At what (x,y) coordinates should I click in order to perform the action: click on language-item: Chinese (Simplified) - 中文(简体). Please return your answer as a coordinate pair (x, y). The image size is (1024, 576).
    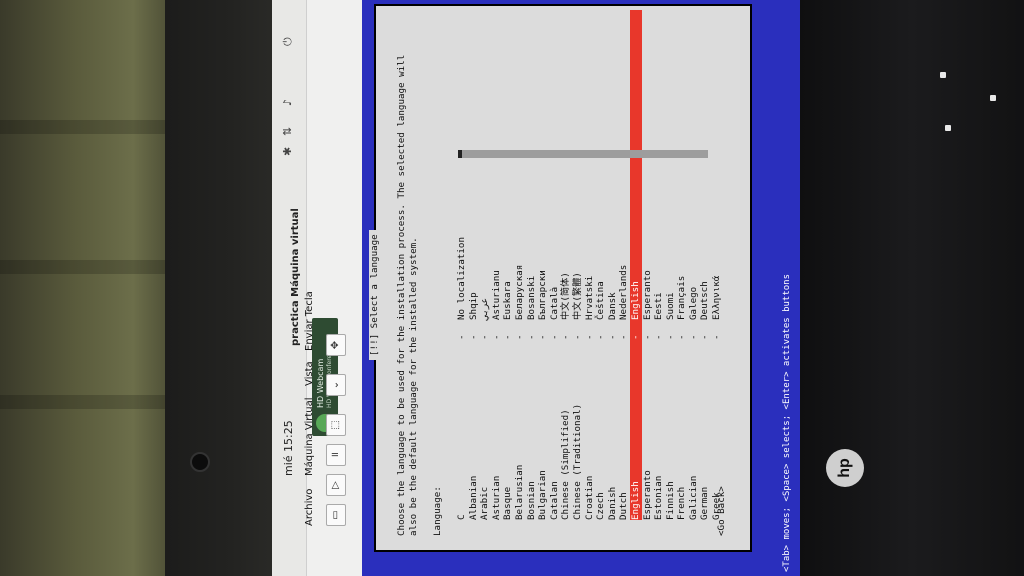
    Looking at the image, I should click on (566, 265).